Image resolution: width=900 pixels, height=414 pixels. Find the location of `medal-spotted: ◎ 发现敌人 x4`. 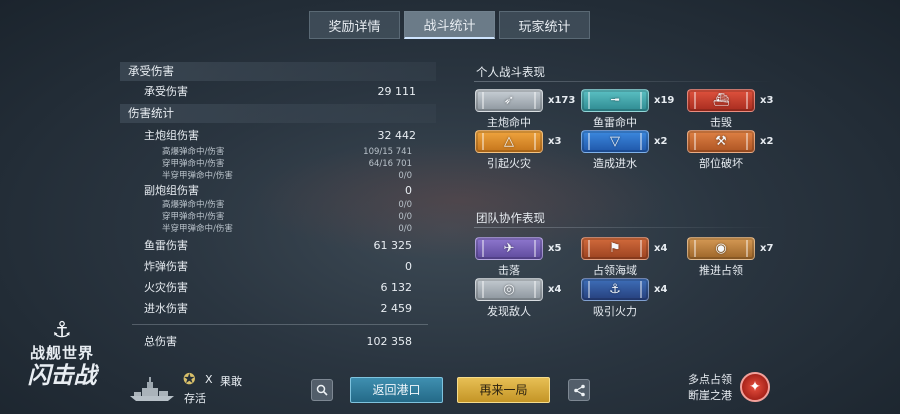

medal-spotted: ◎ 发现敌人 x4 is located at coordinates (530, 298).